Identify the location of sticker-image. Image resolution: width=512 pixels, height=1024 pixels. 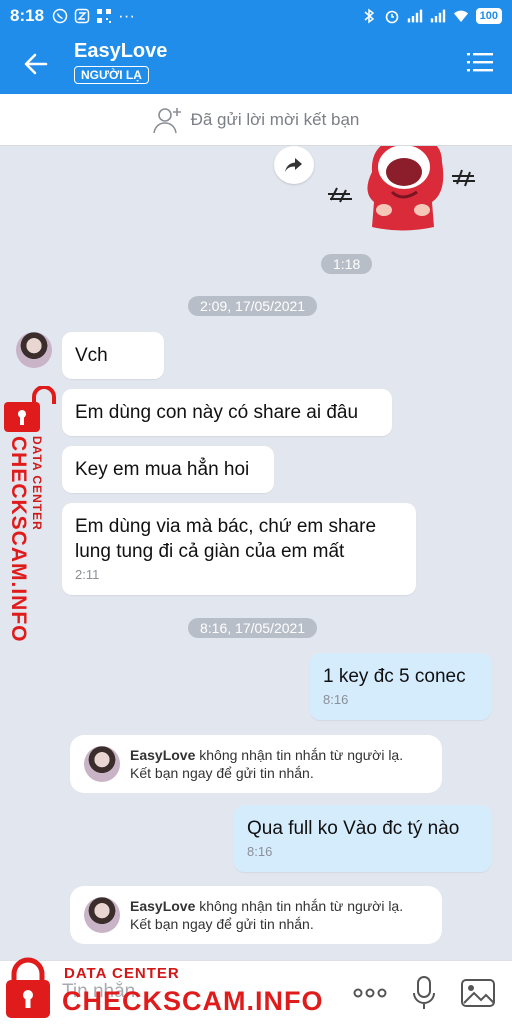
(402, 193).